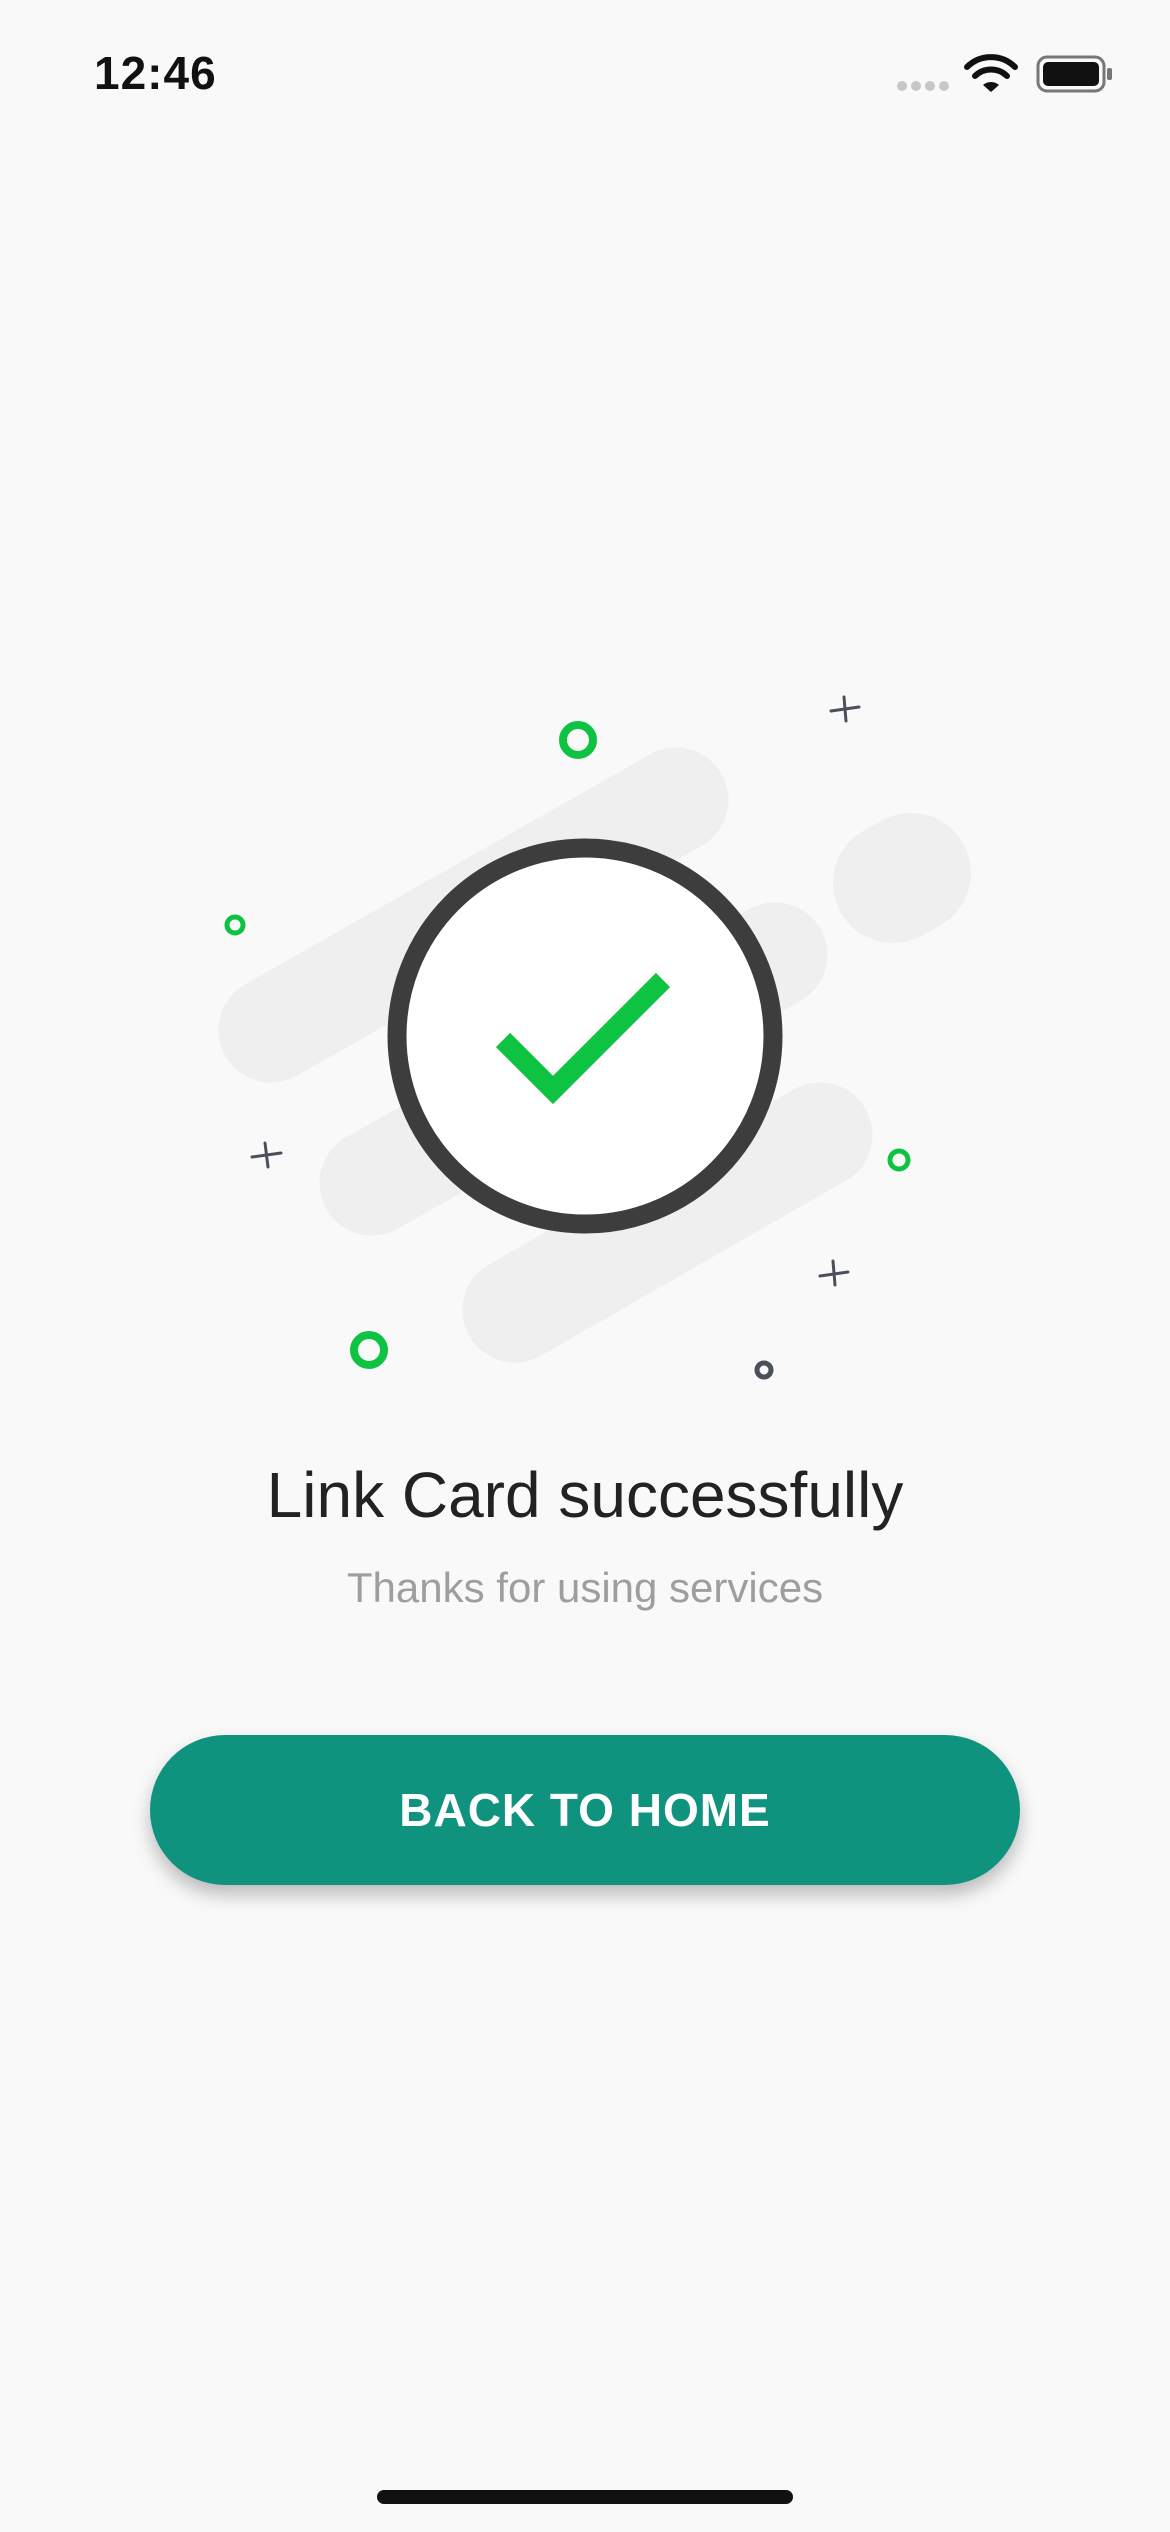 The width and height of the screenshot is (1170, 2532). Describe the element at coordinates (585, 1036) in the screenshot. I see `success-circle` at that location.